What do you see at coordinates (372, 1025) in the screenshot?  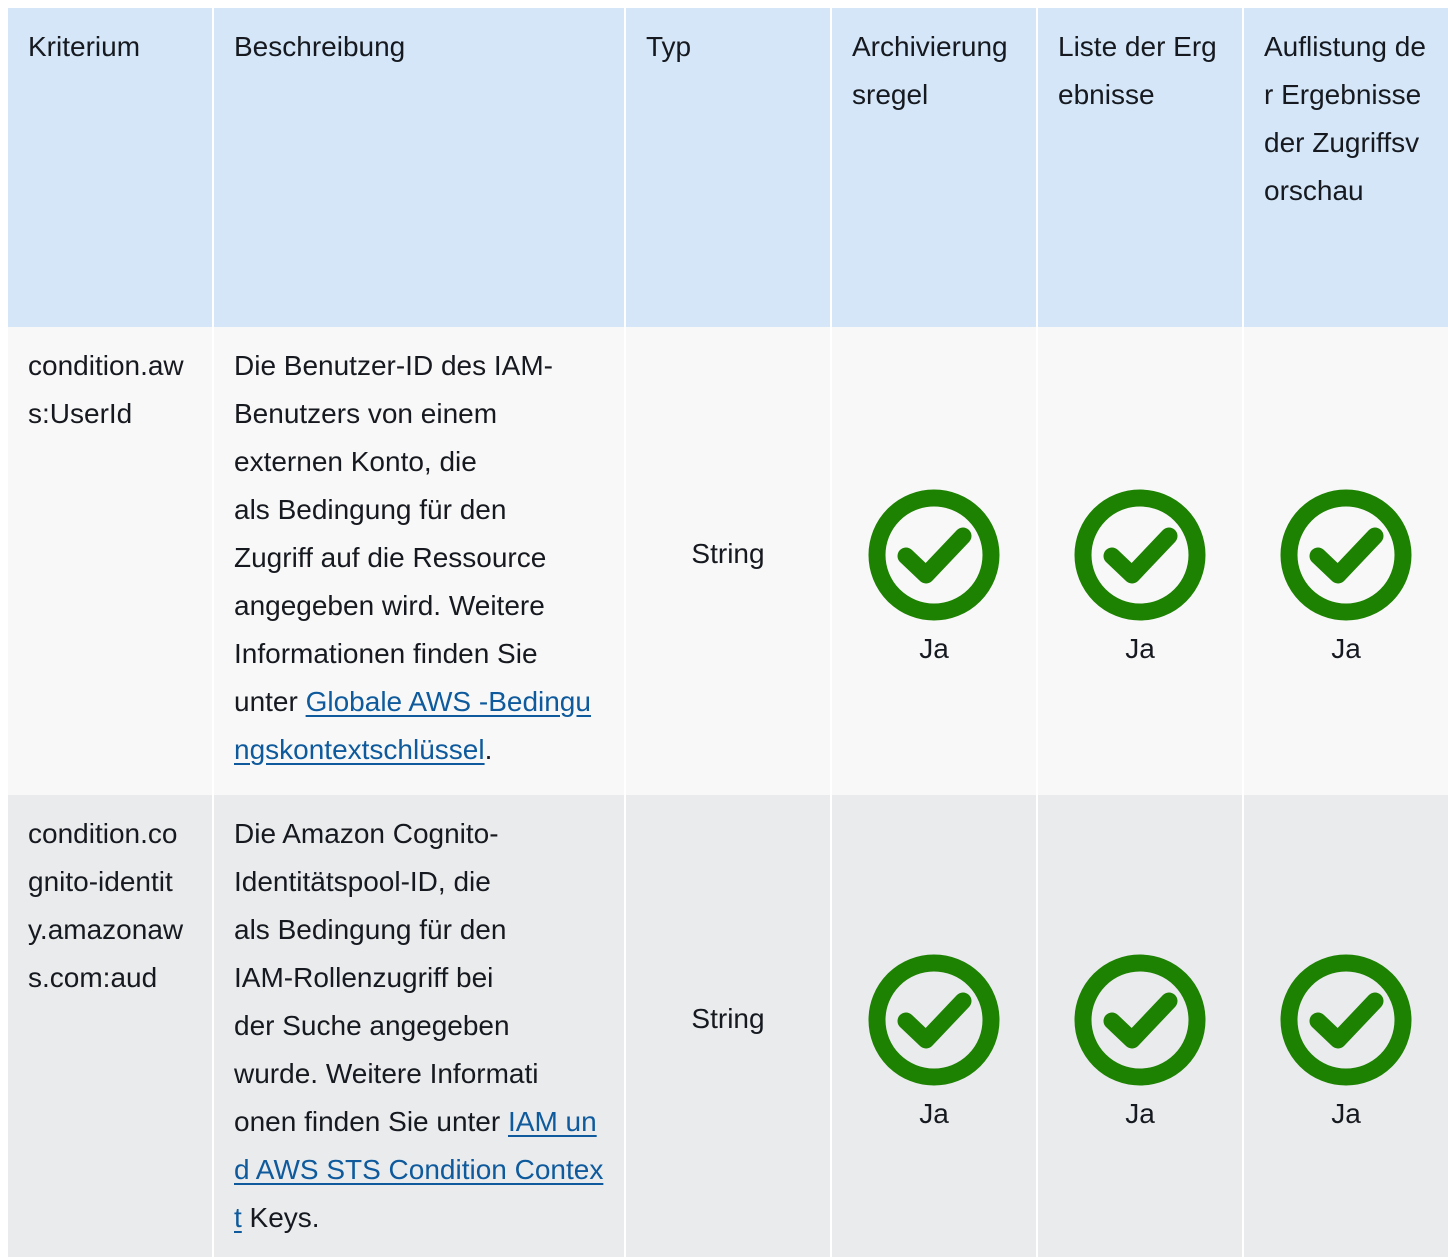 I see `description-line: der Suche angegeben` at bounding box center [372, 1025].